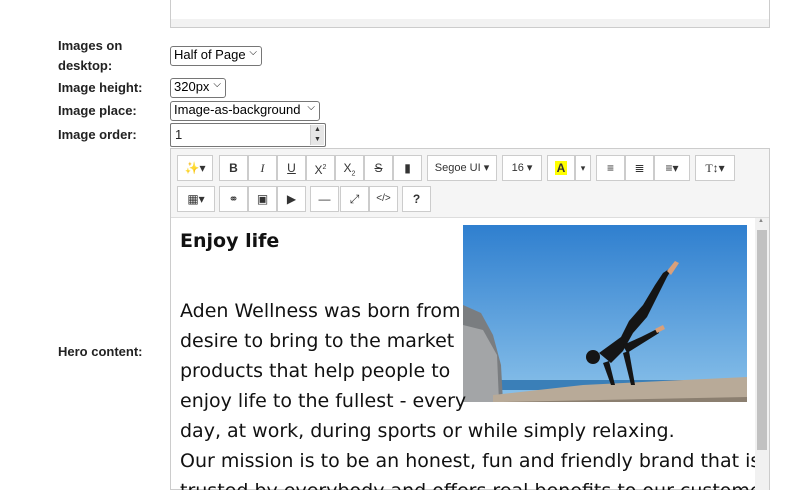  I want to click on image-order-input: 1 ▲ ▼, so click(248, 135).